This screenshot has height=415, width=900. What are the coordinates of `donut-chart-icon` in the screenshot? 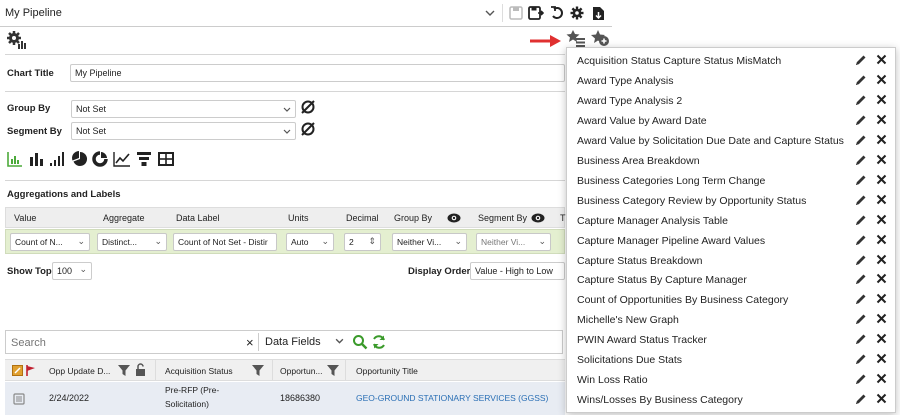 It's located at (100, 159).